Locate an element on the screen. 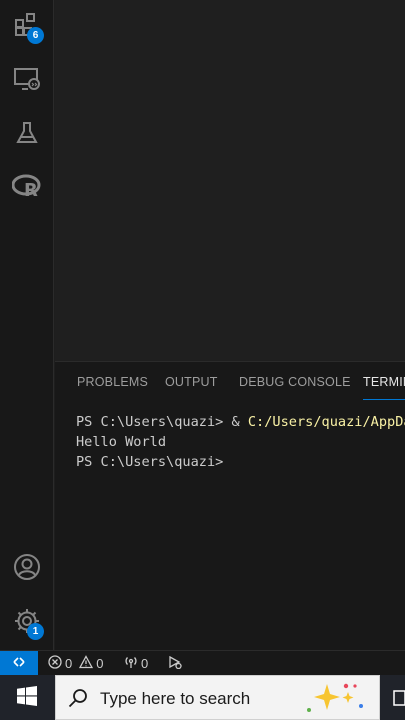 This screenshot has width=405, height=720. windows-logo-icon is located at coordinates (27, 697).